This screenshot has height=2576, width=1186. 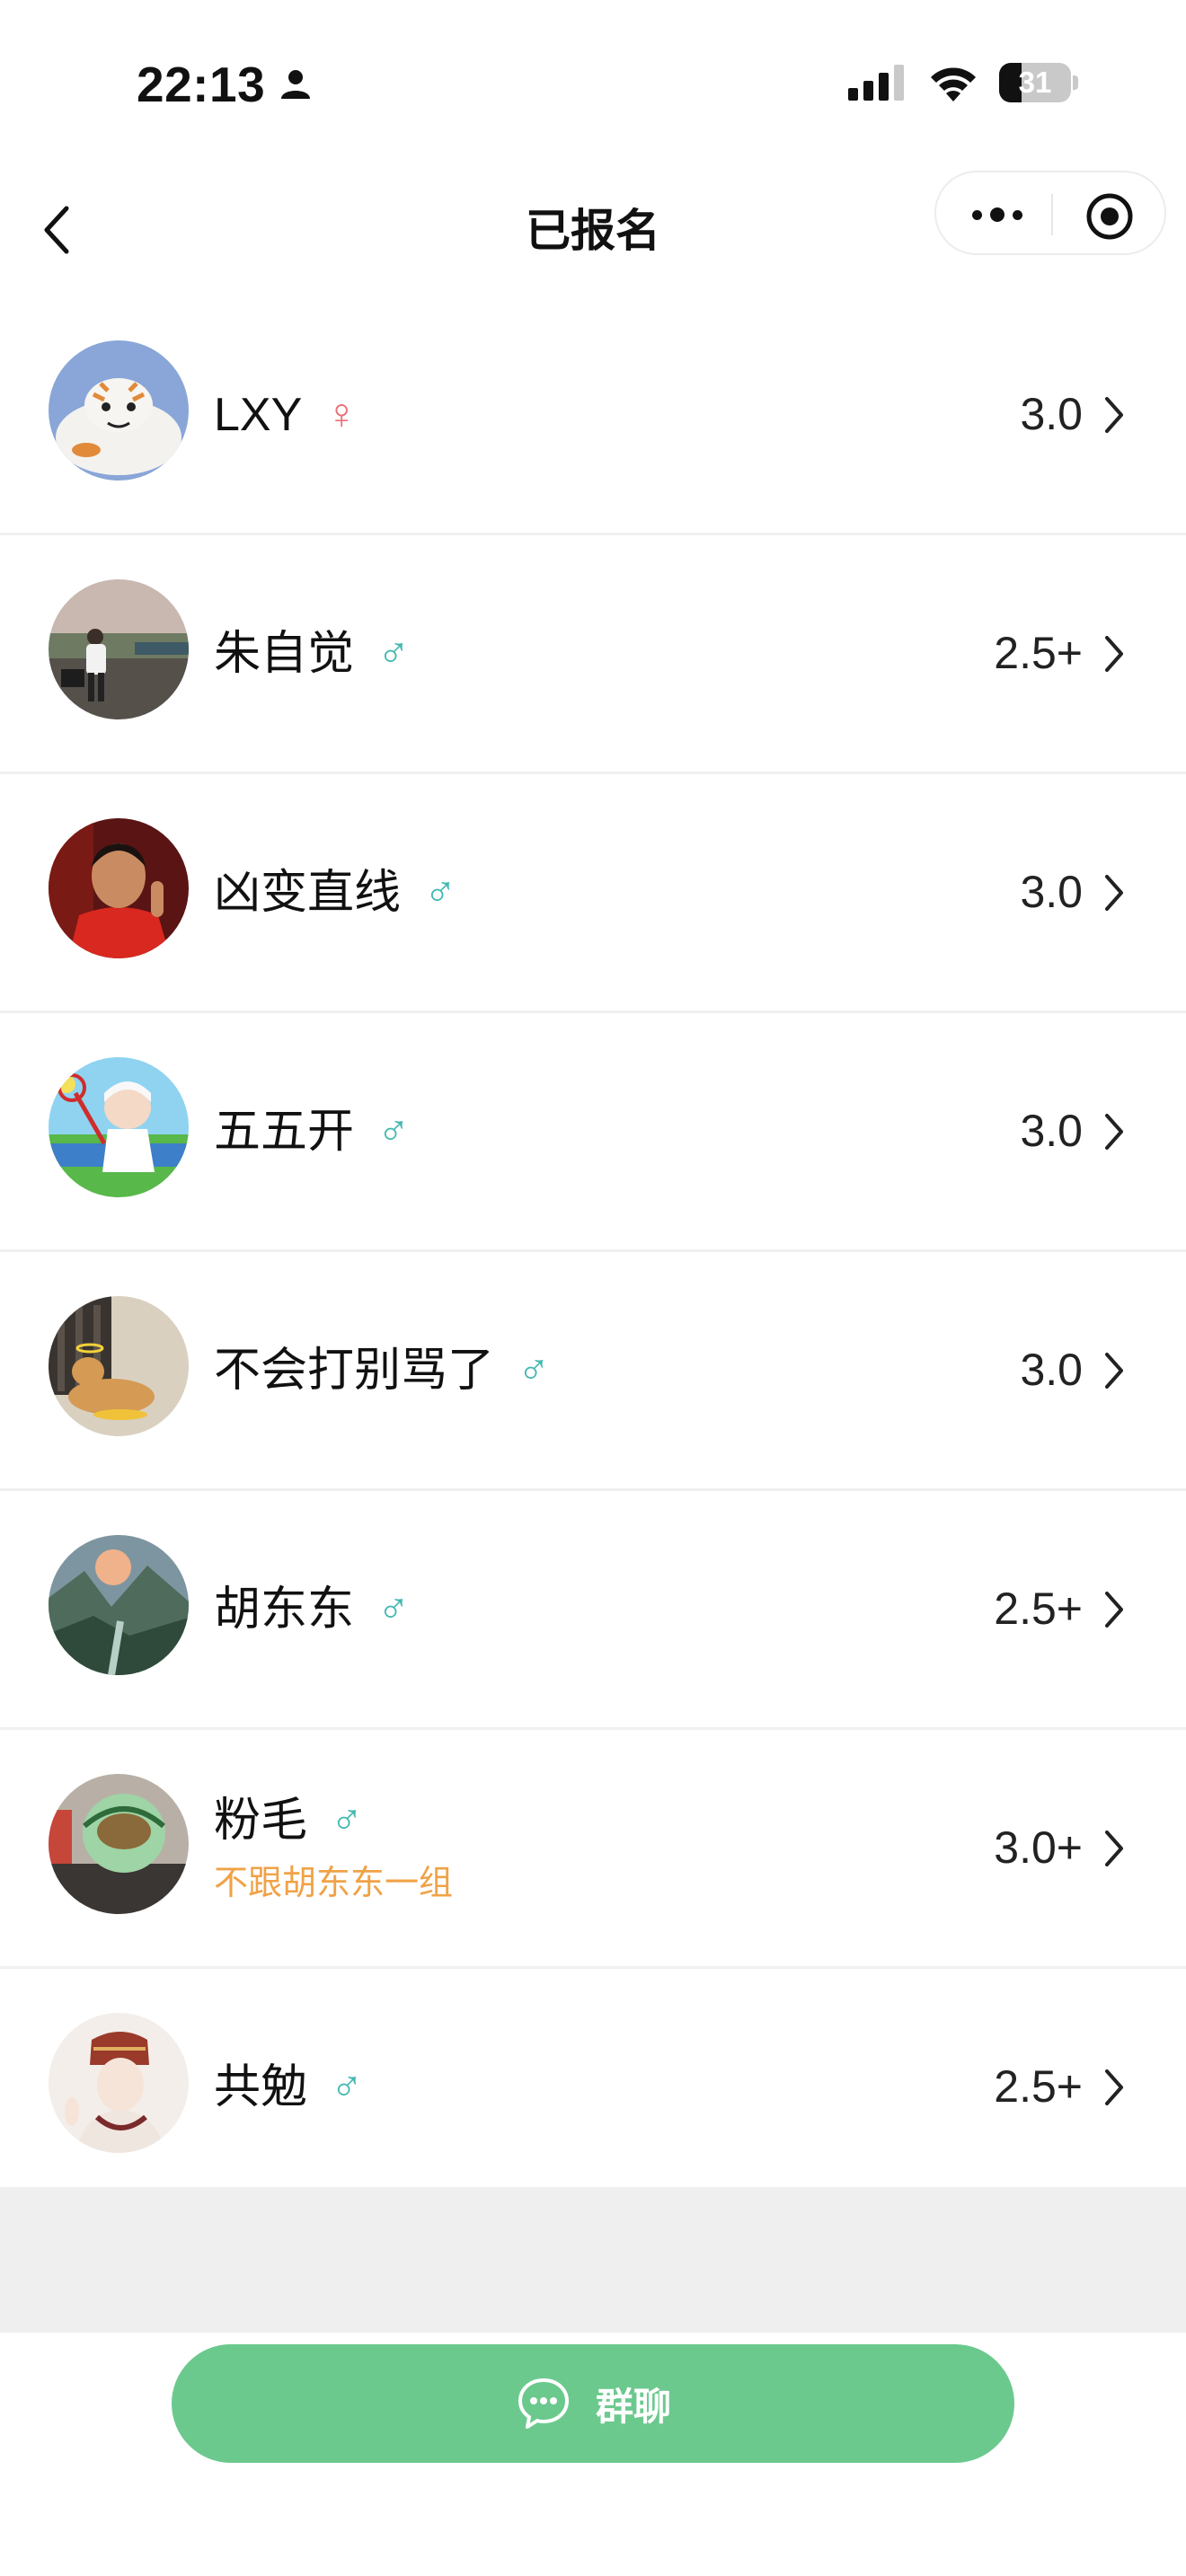 What do you see at coordinates (593, 1132) in the screenshot?
I see `participant-row: 五五开 ♂ 3.0` at bounding box center [593, 1132].